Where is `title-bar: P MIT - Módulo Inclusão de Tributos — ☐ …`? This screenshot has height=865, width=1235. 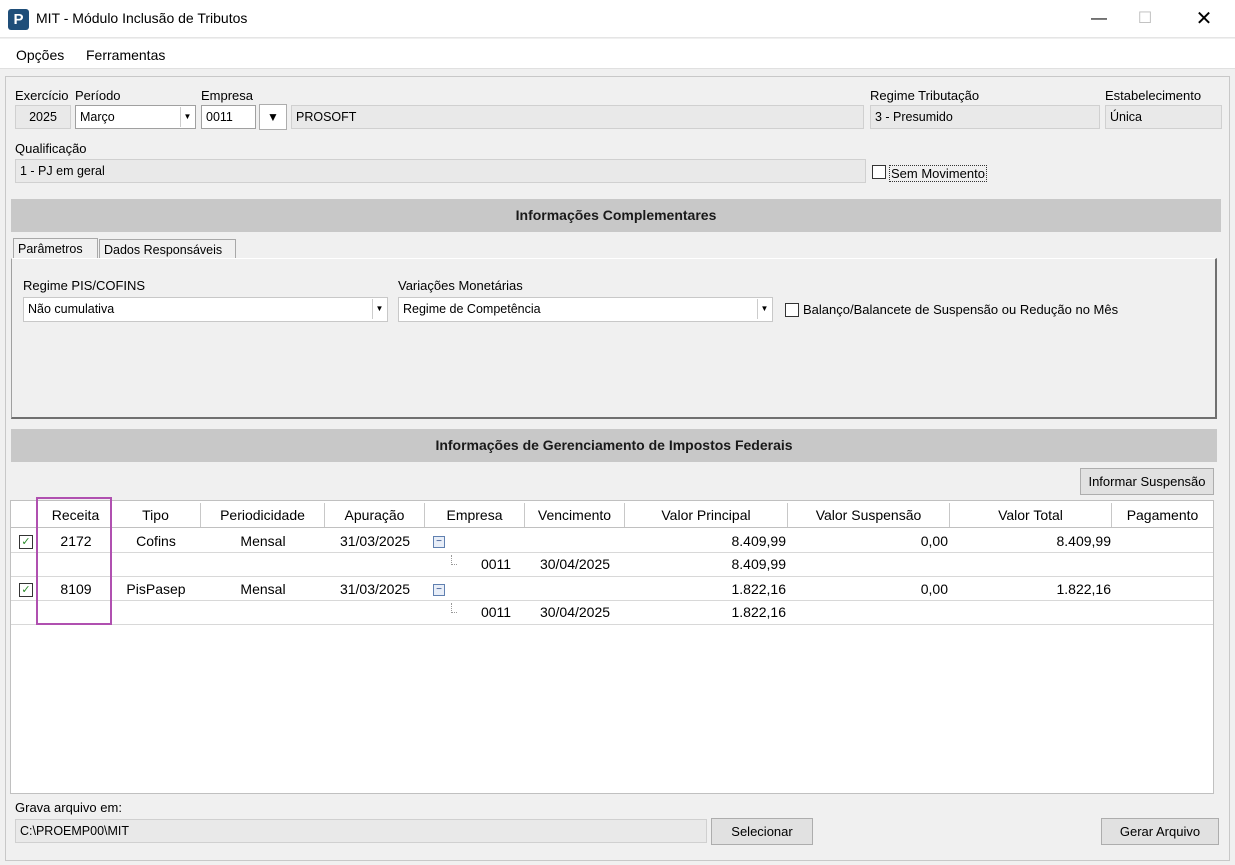
title-bar: P MIT - Módulo Inclusão de Tributos — ☐ … is located at coordinates (617, 19).